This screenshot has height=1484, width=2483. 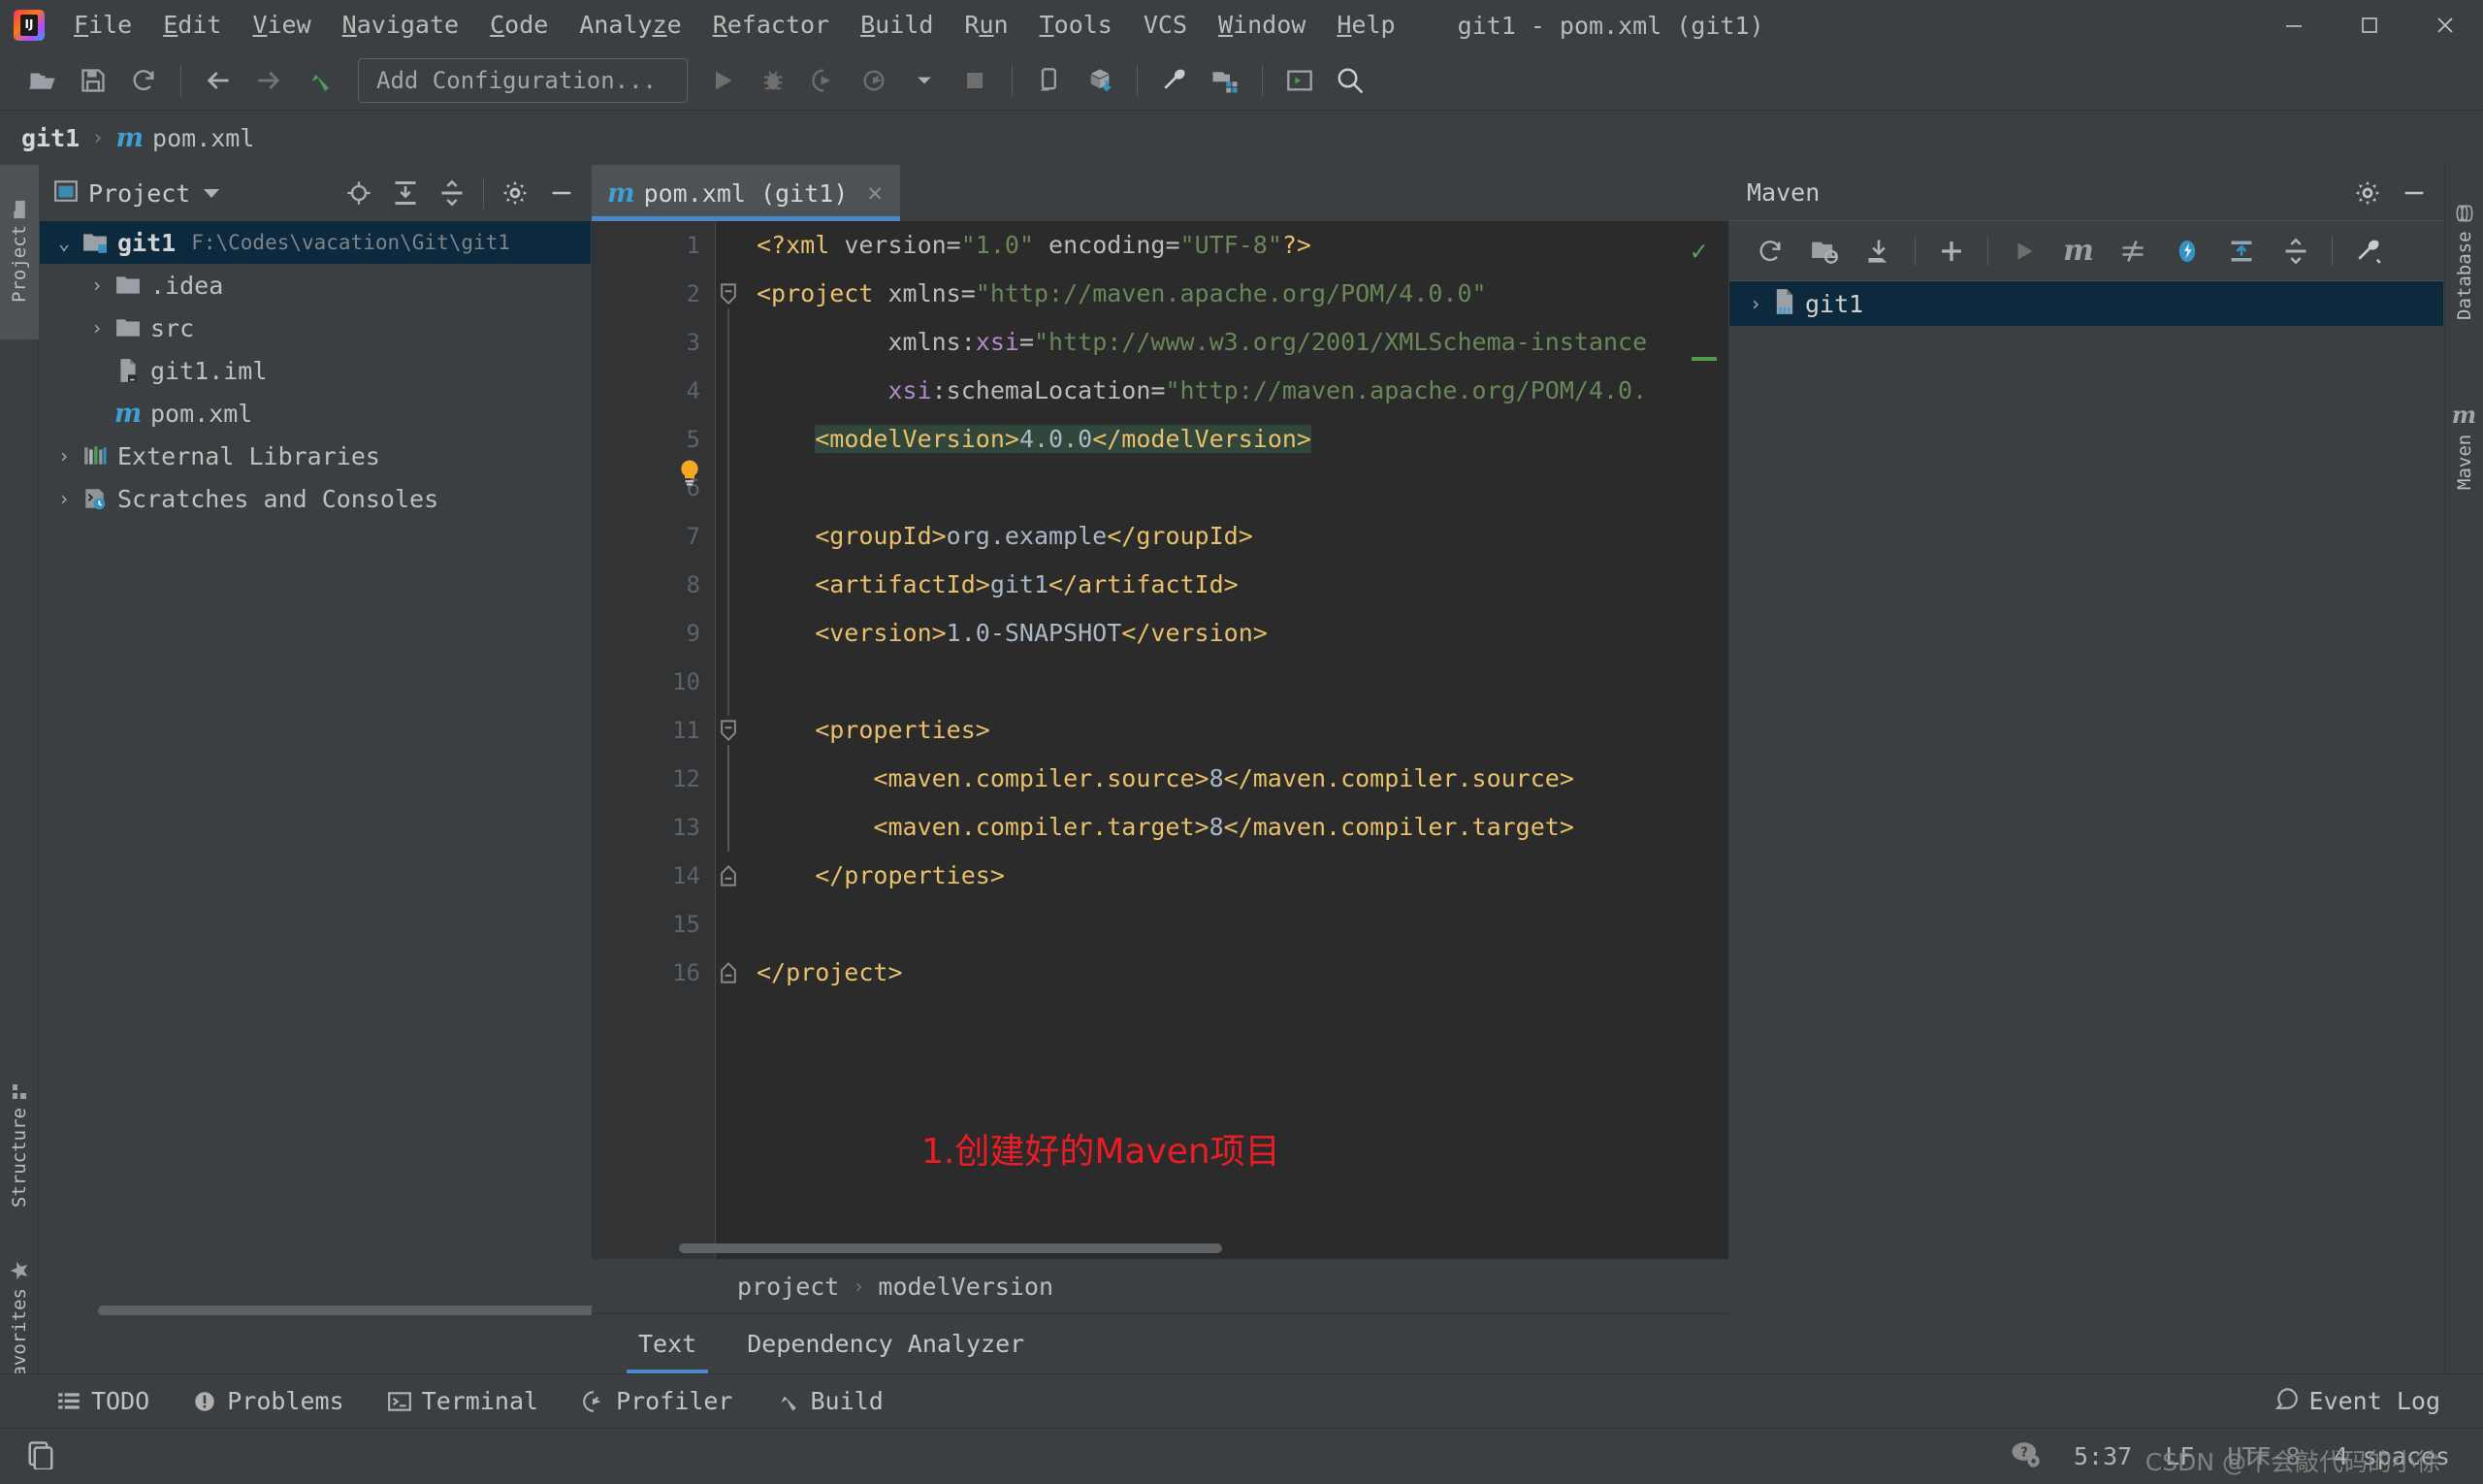 What do you see at coordinates (875, 193) in the screenshot?
I see `close-icon: ✕` at bounding box center [875, 193].